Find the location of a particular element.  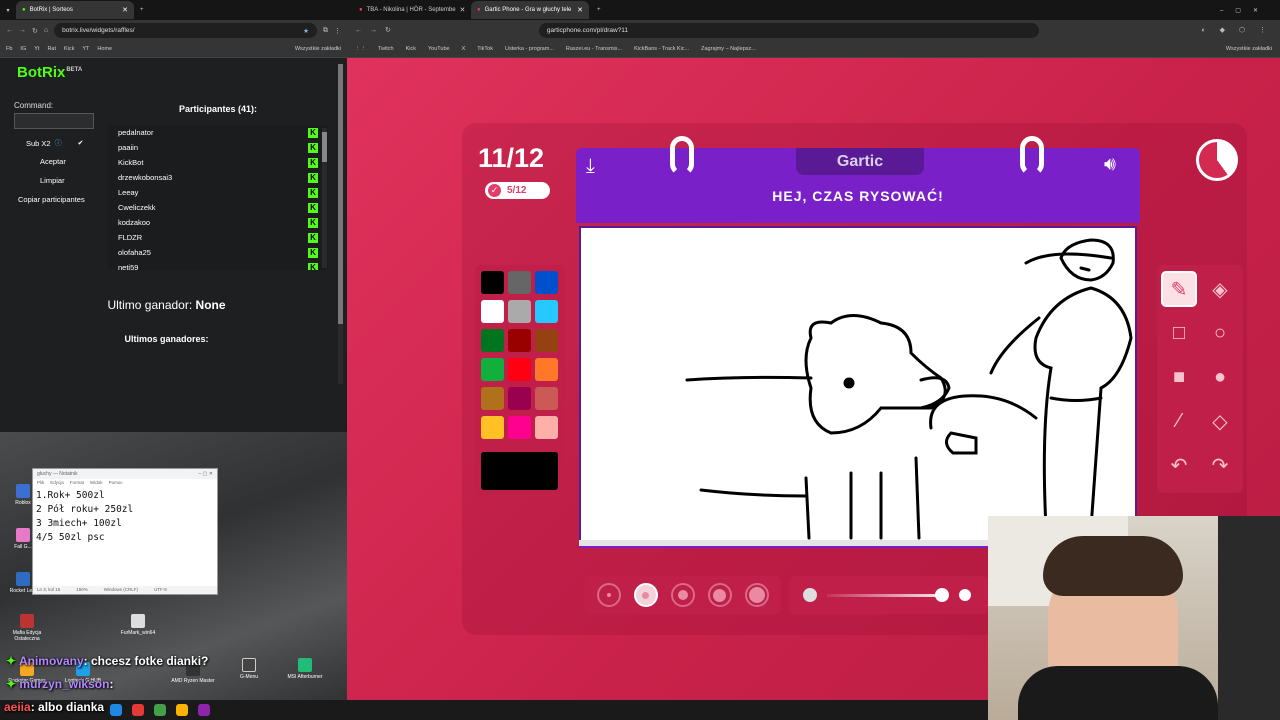

bookmark-youtube: YouTube is located at coordinates (439, 49).